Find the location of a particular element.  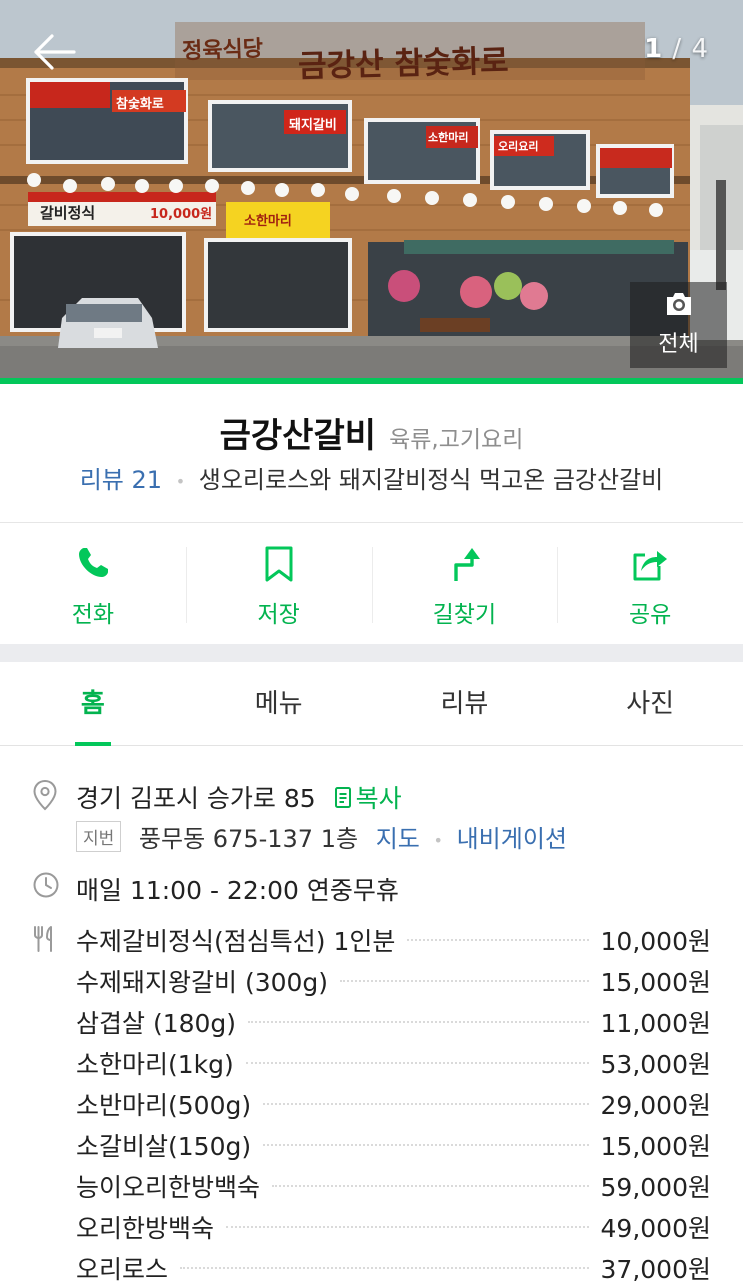

menu-item-price: 37,000원 is located at coordinates (655, 1269).